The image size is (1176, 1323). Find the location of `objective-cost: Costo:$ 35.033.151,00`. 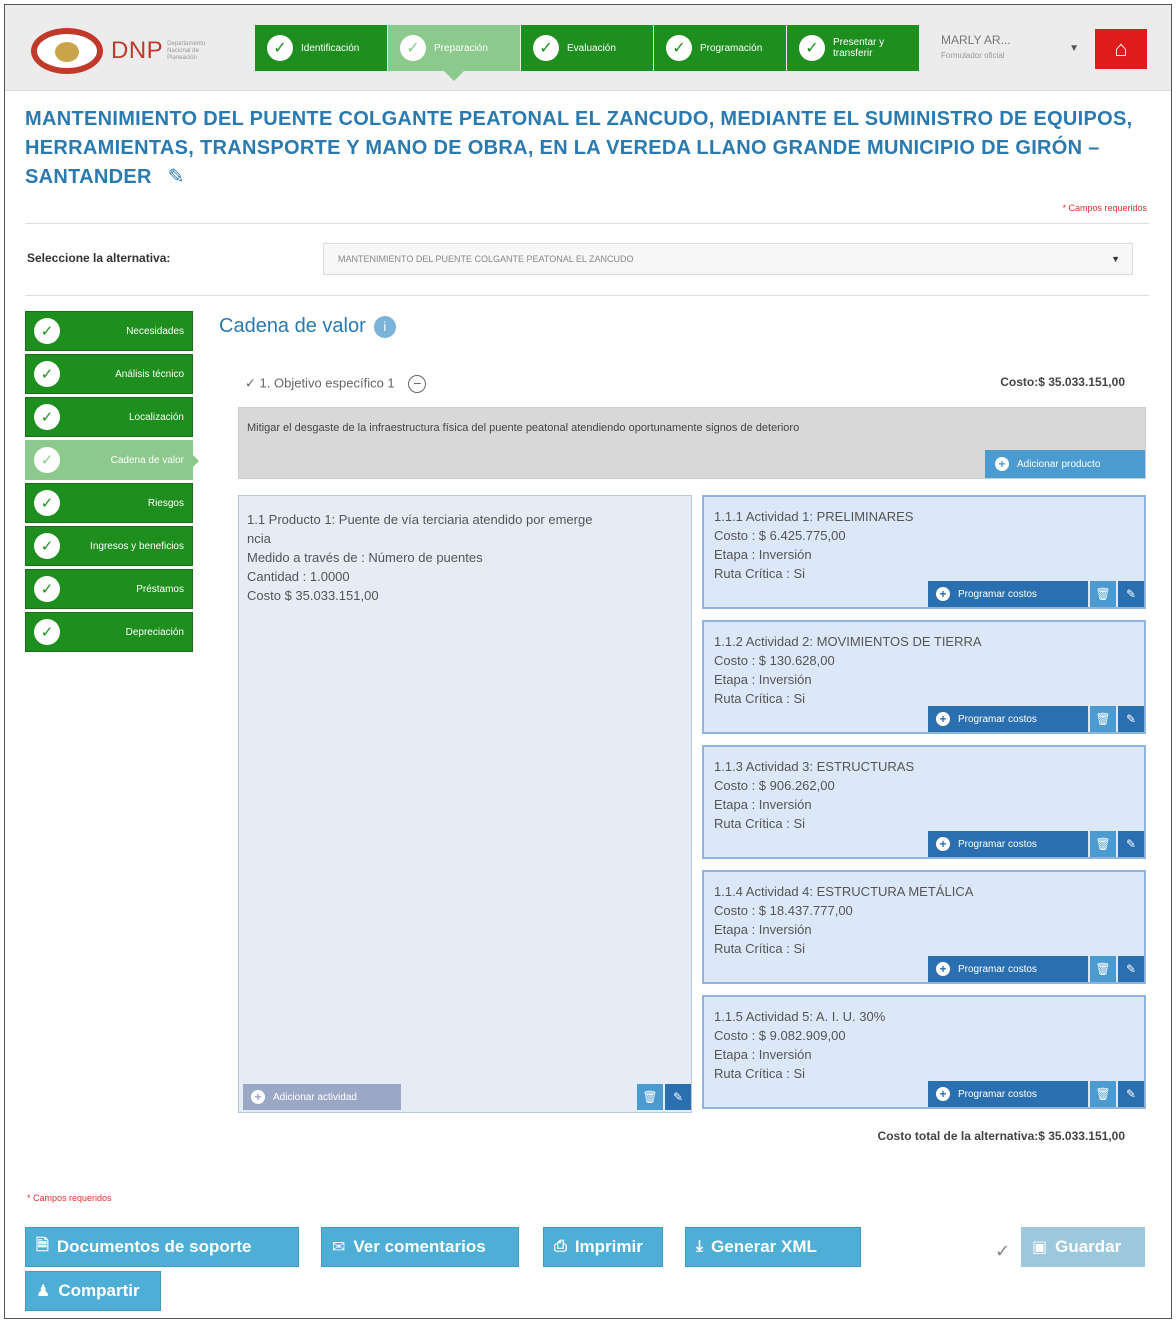

objective-cost: Costo:$ 35.033.151,00 is located at coordinates (1062, 382).